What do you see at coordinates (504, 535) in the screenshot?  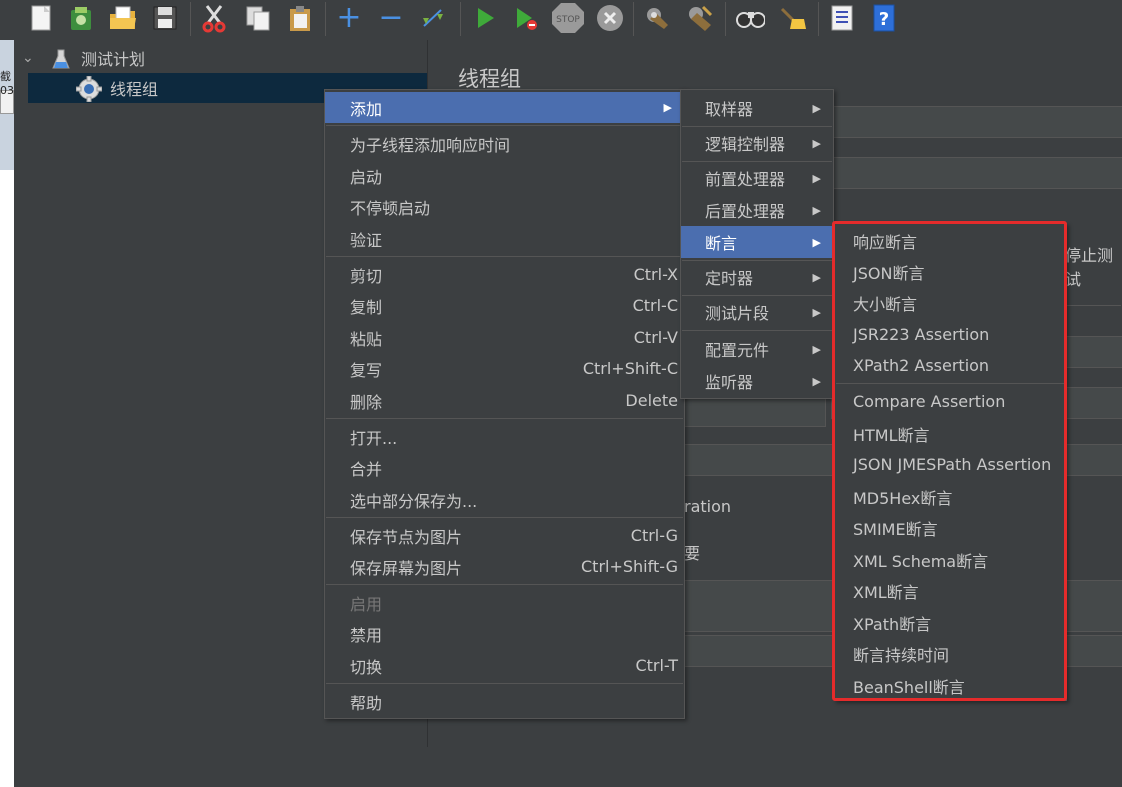 I see `menu-item-save-node-image: 保存节点为图片 Ctrl-G` at bounding box center [504, 535].